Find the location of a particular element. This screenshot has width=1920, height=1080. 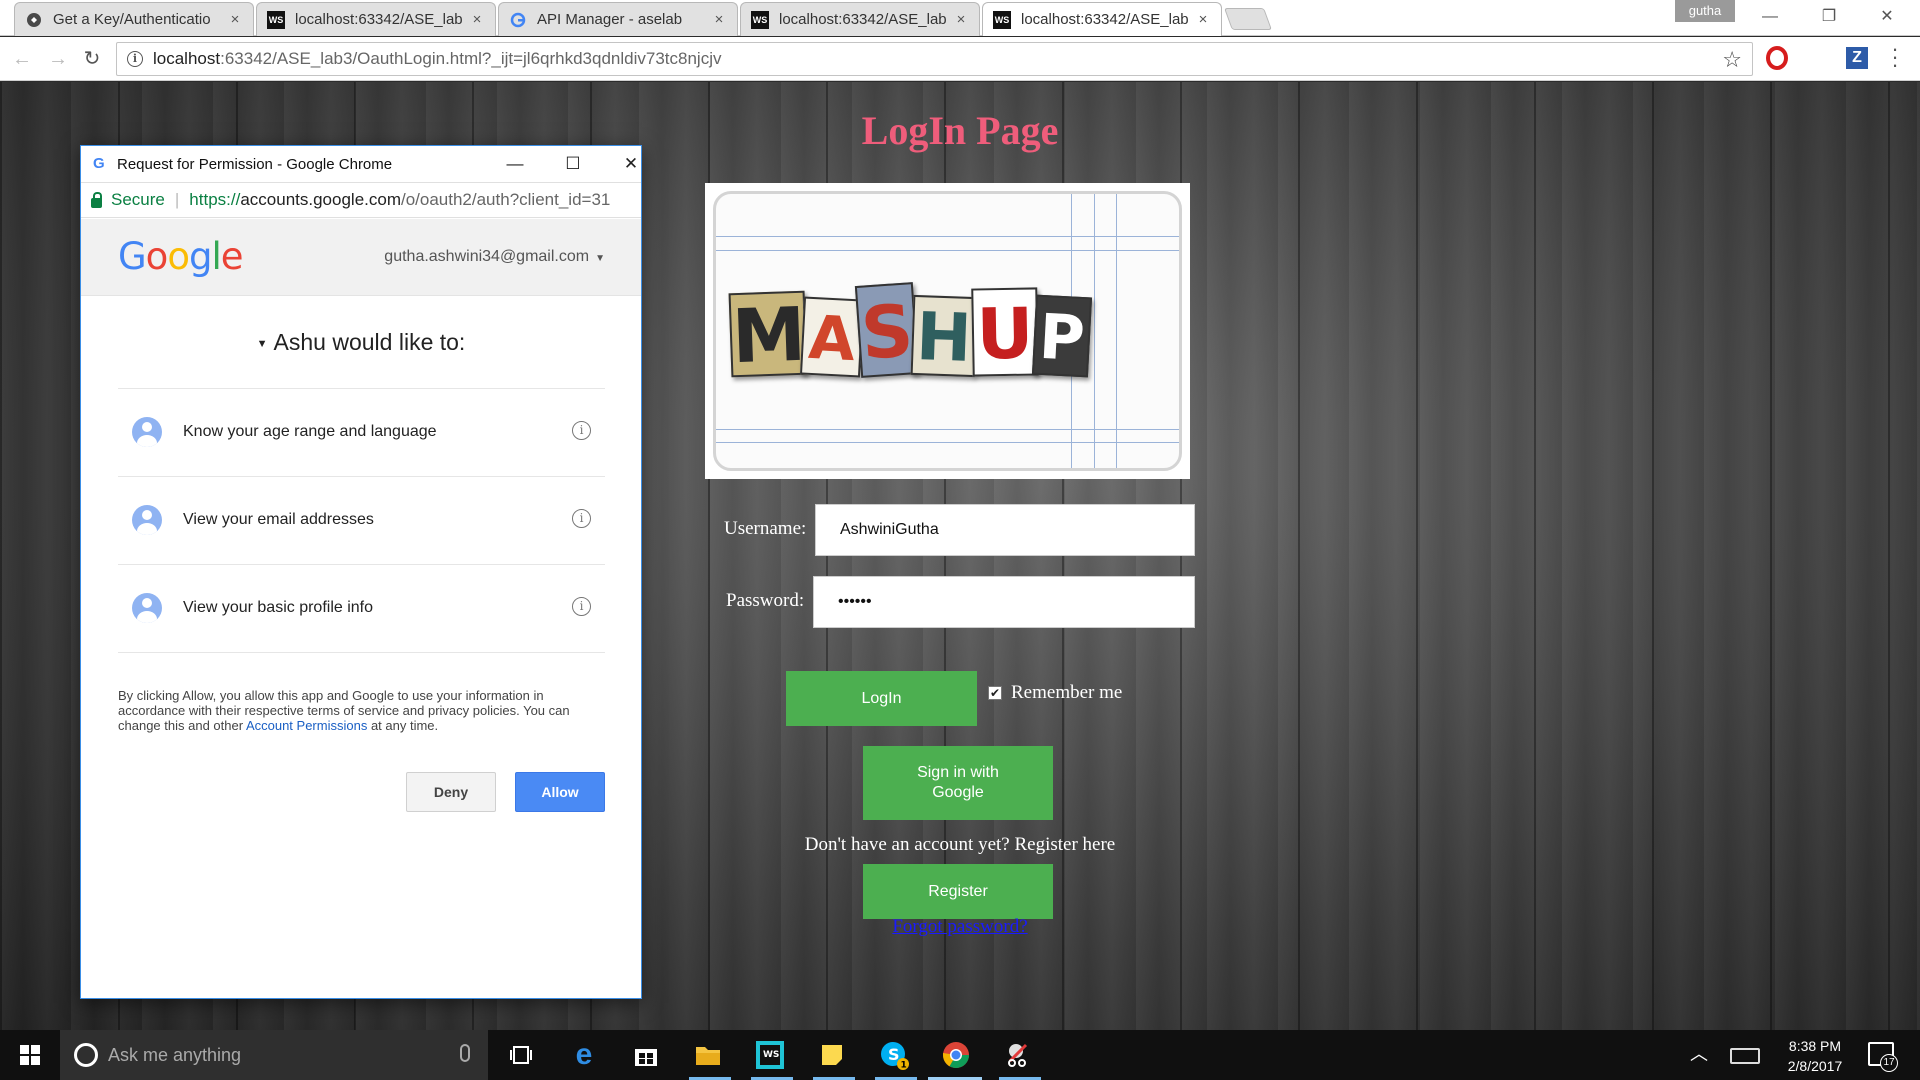

browser-tab-2: WS localhost:63342/ASE_lab × is located at coordinates (376, 19).